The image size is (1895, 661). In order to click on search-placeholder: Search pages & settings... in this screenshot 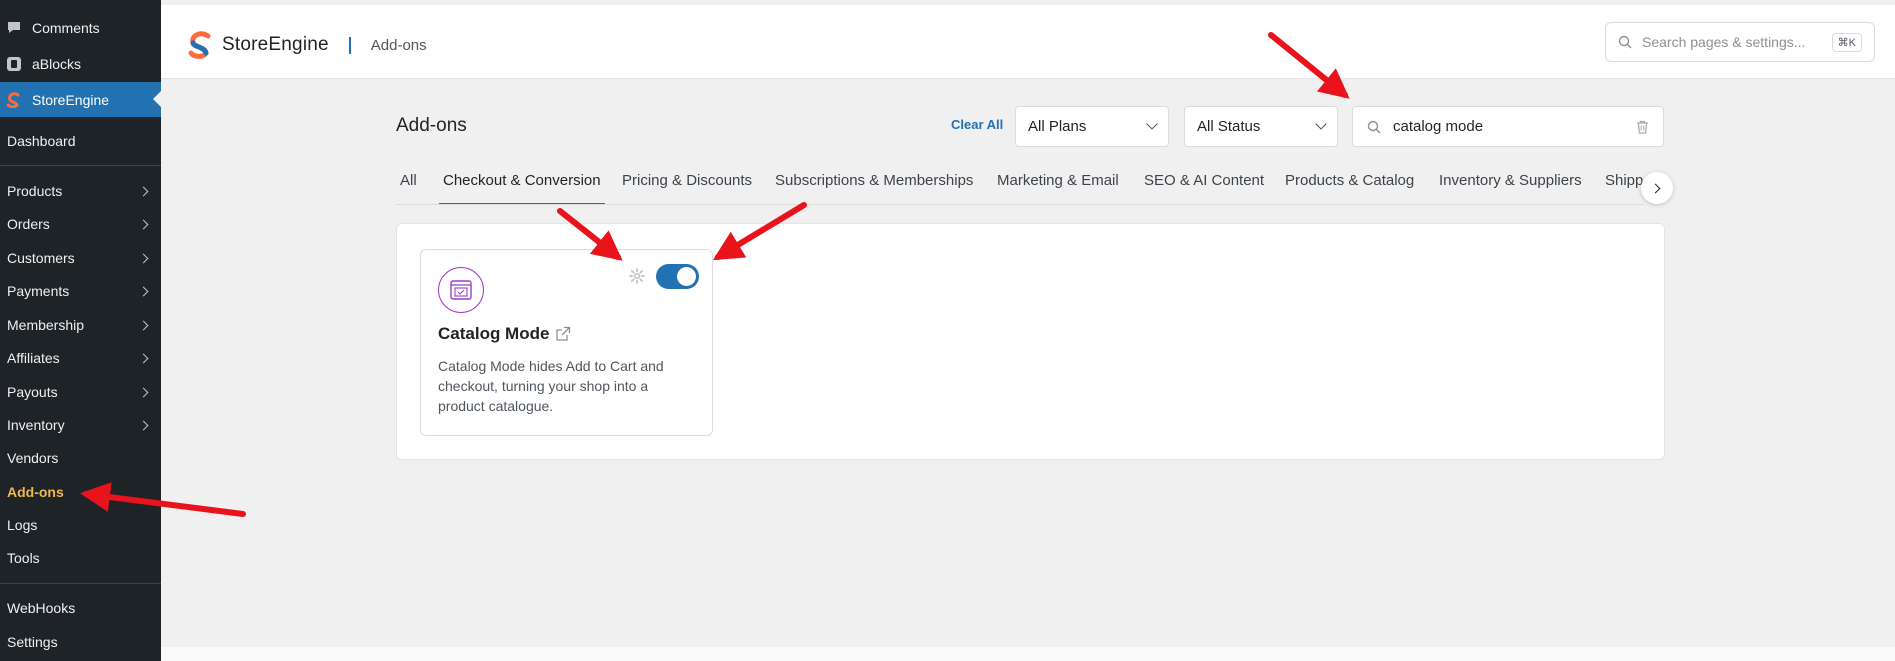, I will do `click(1724, 42)`.